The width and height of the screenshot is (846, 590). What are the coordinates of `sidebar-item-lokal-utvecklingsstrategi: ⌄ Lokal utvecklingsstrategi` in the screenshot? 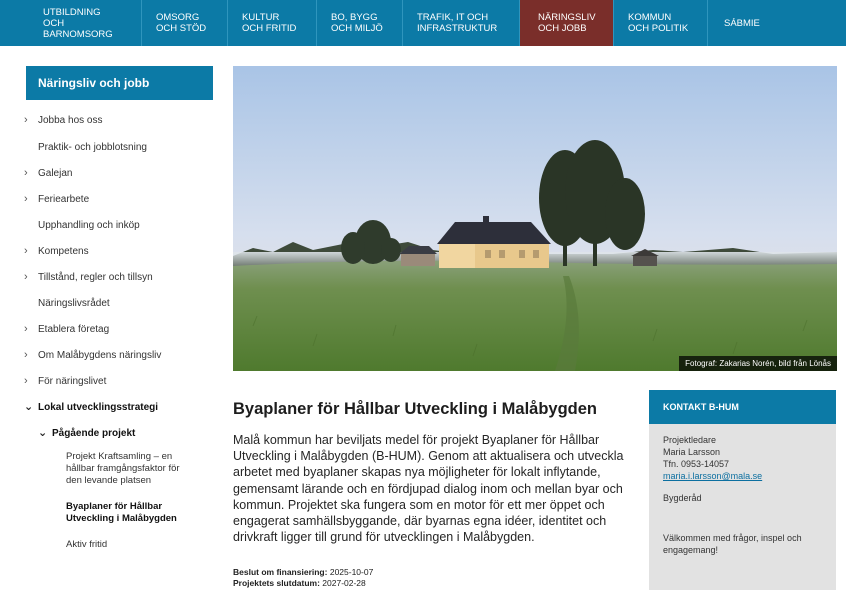 It's located at (120, 407).